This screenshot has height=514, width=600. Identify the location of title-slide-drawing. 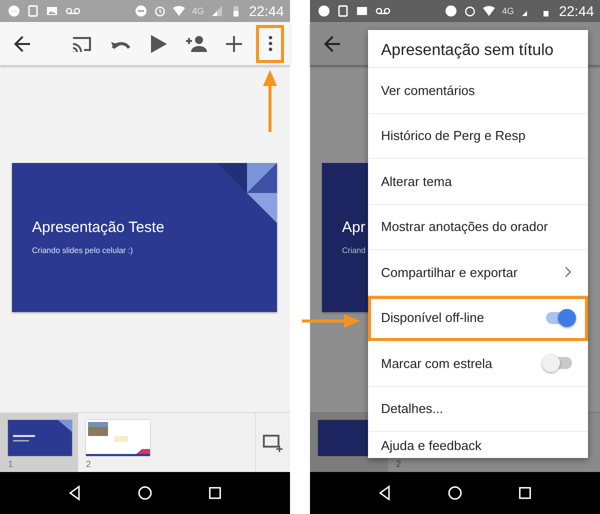
(40, 438).